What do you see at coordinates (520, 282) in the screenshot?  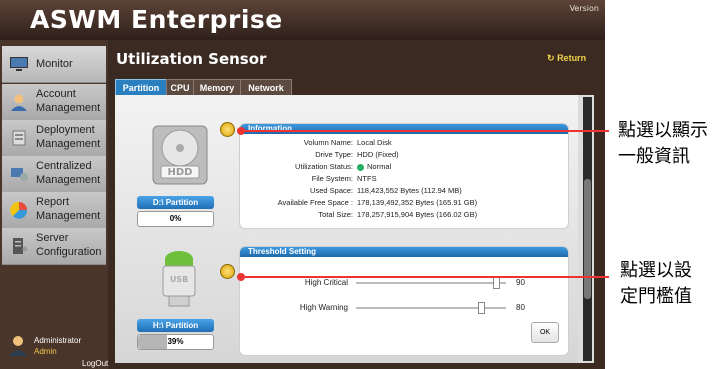 I see `high-critical-value: 90` at bounding box center [520, 282].